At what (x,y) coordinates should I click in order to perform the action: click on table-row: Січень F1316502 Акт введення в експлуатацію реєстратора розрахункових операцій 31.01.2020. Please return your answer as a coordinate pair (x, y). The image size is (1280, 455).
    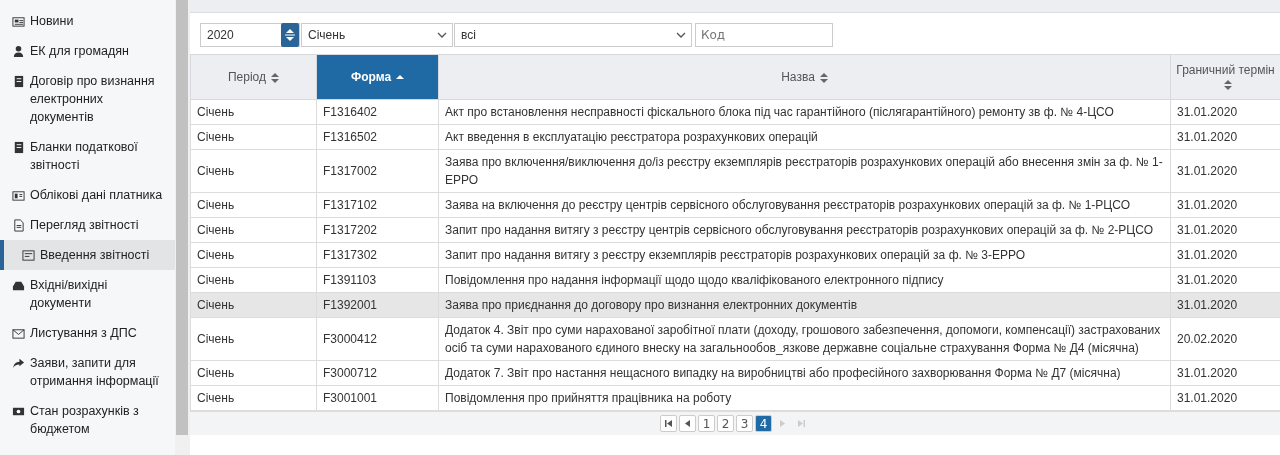
    Looking at the image, I should click on (735, 137).